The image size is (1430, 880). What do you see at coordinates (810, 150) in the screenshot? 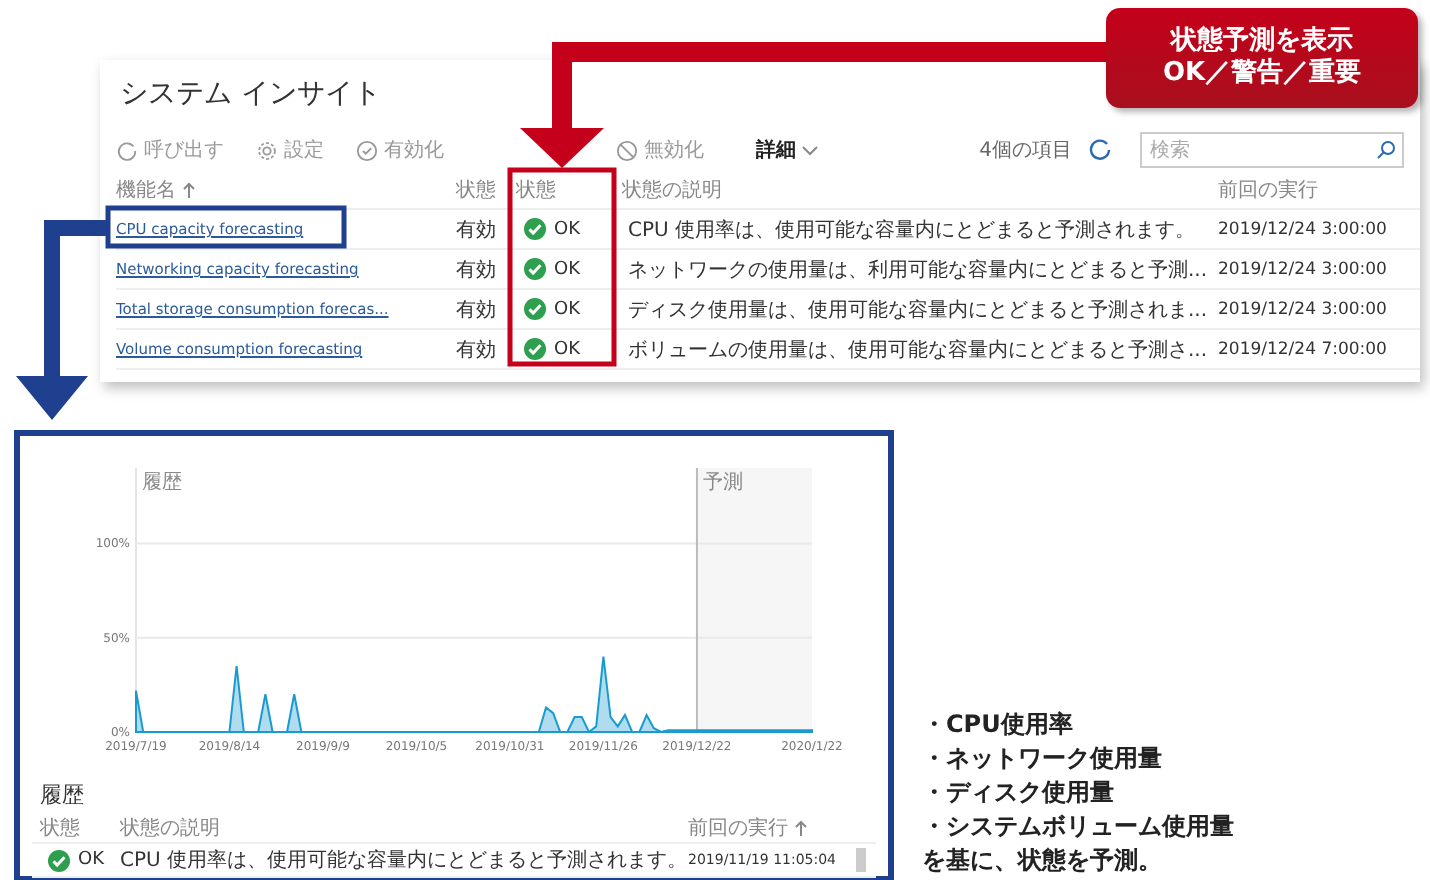
I see `caret-icon` at bounding box center [810, 150].